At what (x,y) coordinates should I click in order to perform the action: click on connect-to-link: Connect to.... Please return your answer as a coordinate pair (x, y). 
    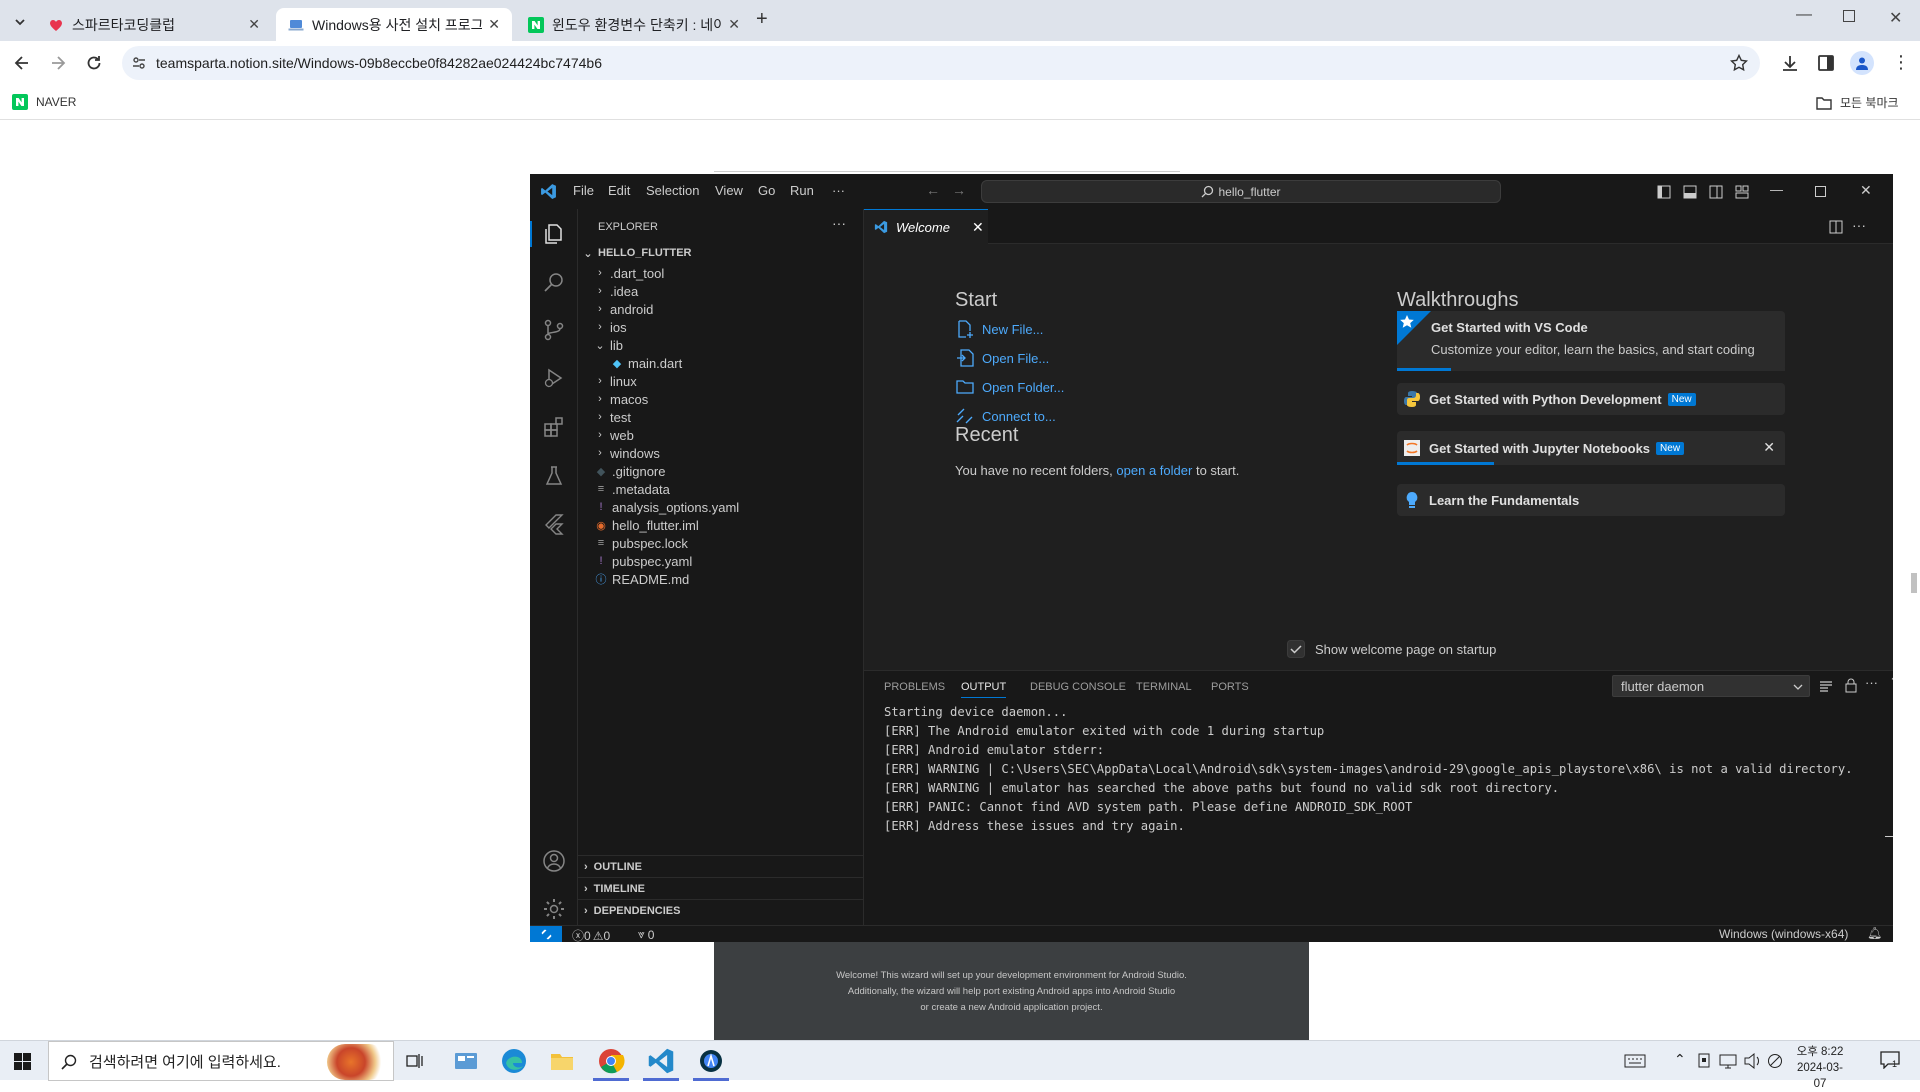
    Looking at the image, I should click on (1006, 416).